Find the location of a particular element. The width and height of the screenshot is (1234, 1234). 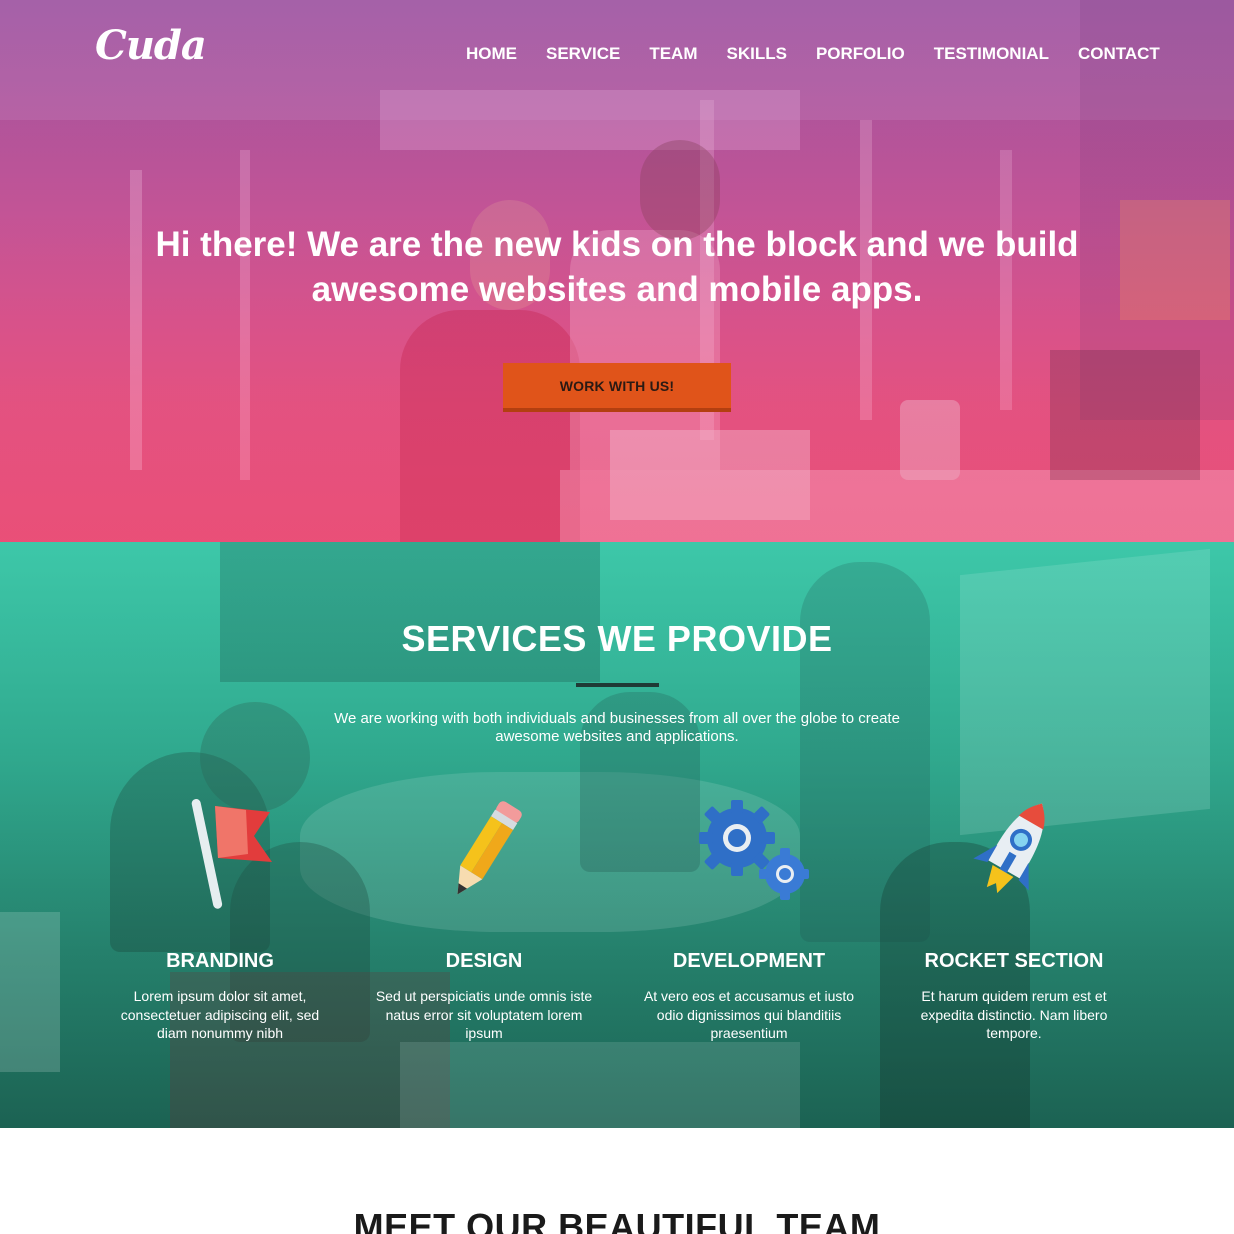

service-title: BRANDING is located at coordinates (220, 961).